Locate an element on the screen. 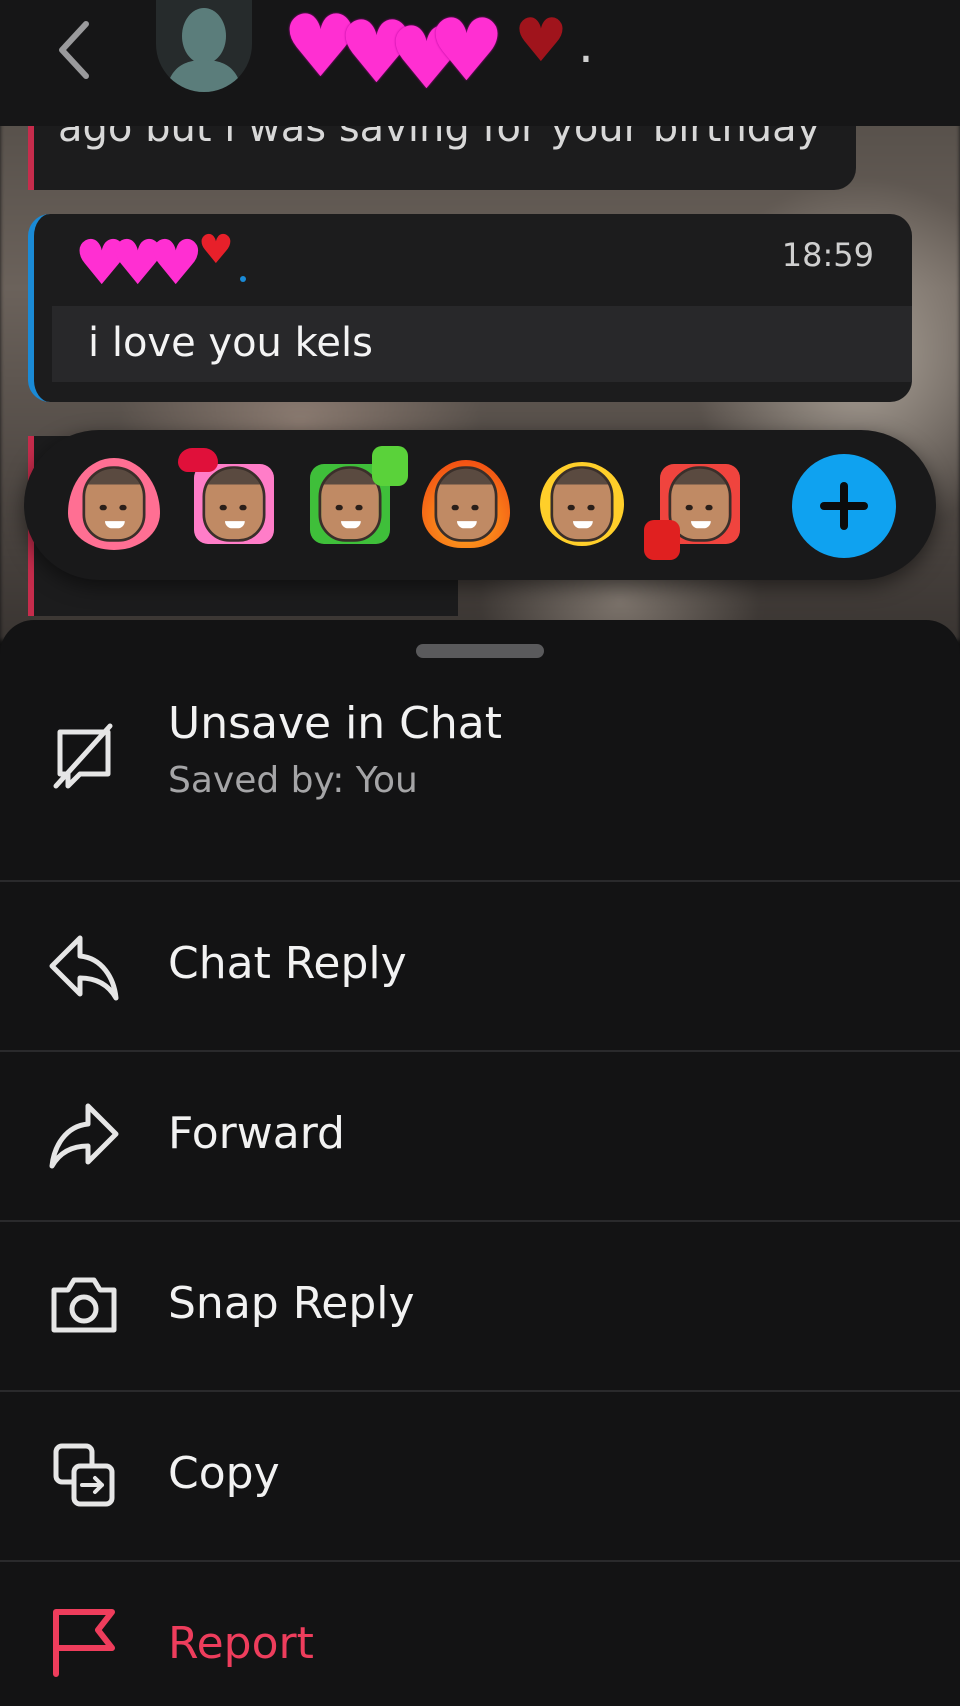  reaction-crying-laughing is located at coordinates (582, 504).